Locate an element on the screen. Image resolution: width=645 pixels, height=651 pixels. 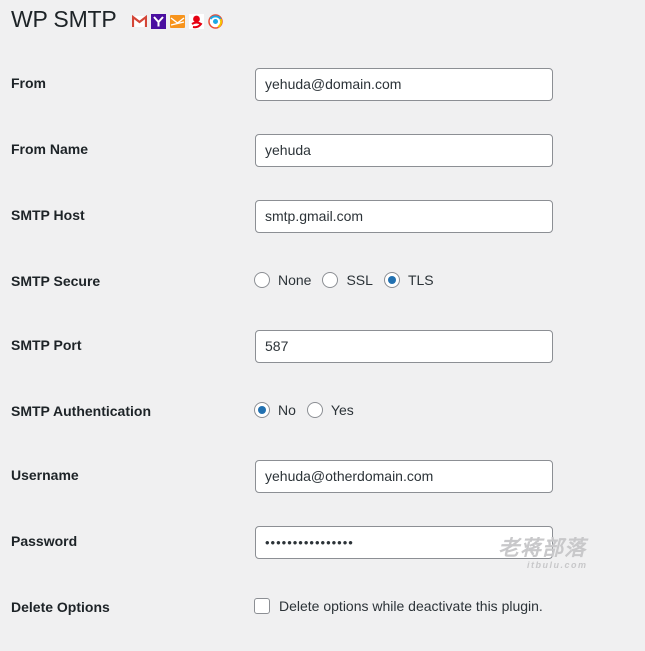
radio-yes is located at coordinates (314, 410).